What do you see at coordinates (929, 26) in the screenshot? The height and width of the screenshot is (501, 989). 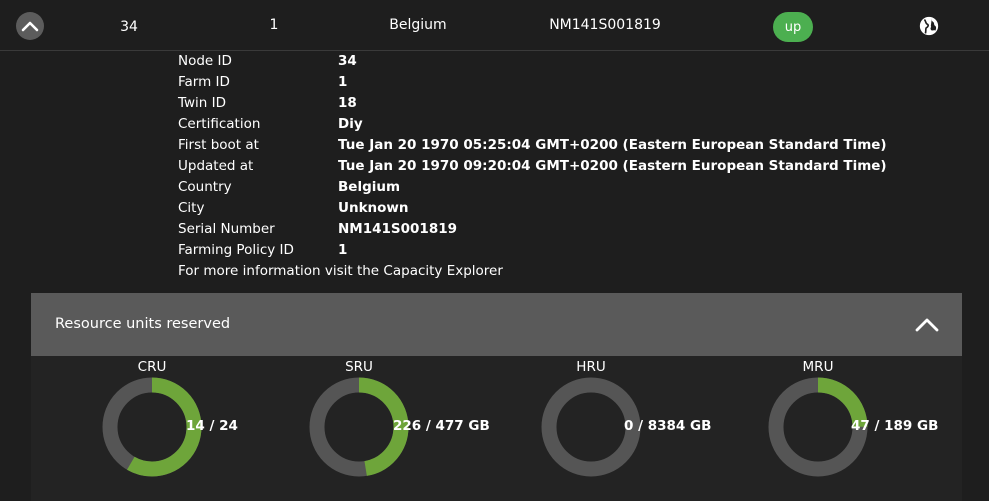 I see `globe-icon` at bounding box center [929, 26].